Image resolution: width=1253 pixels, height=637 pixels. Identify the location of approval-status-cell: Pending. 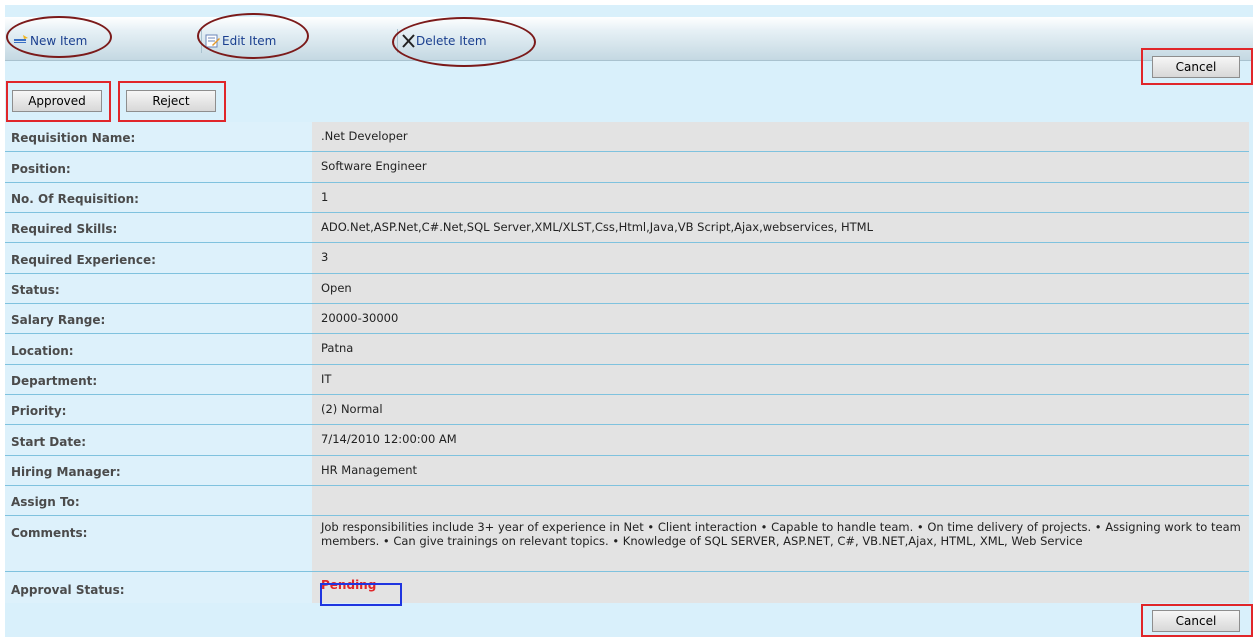
(780, 587).